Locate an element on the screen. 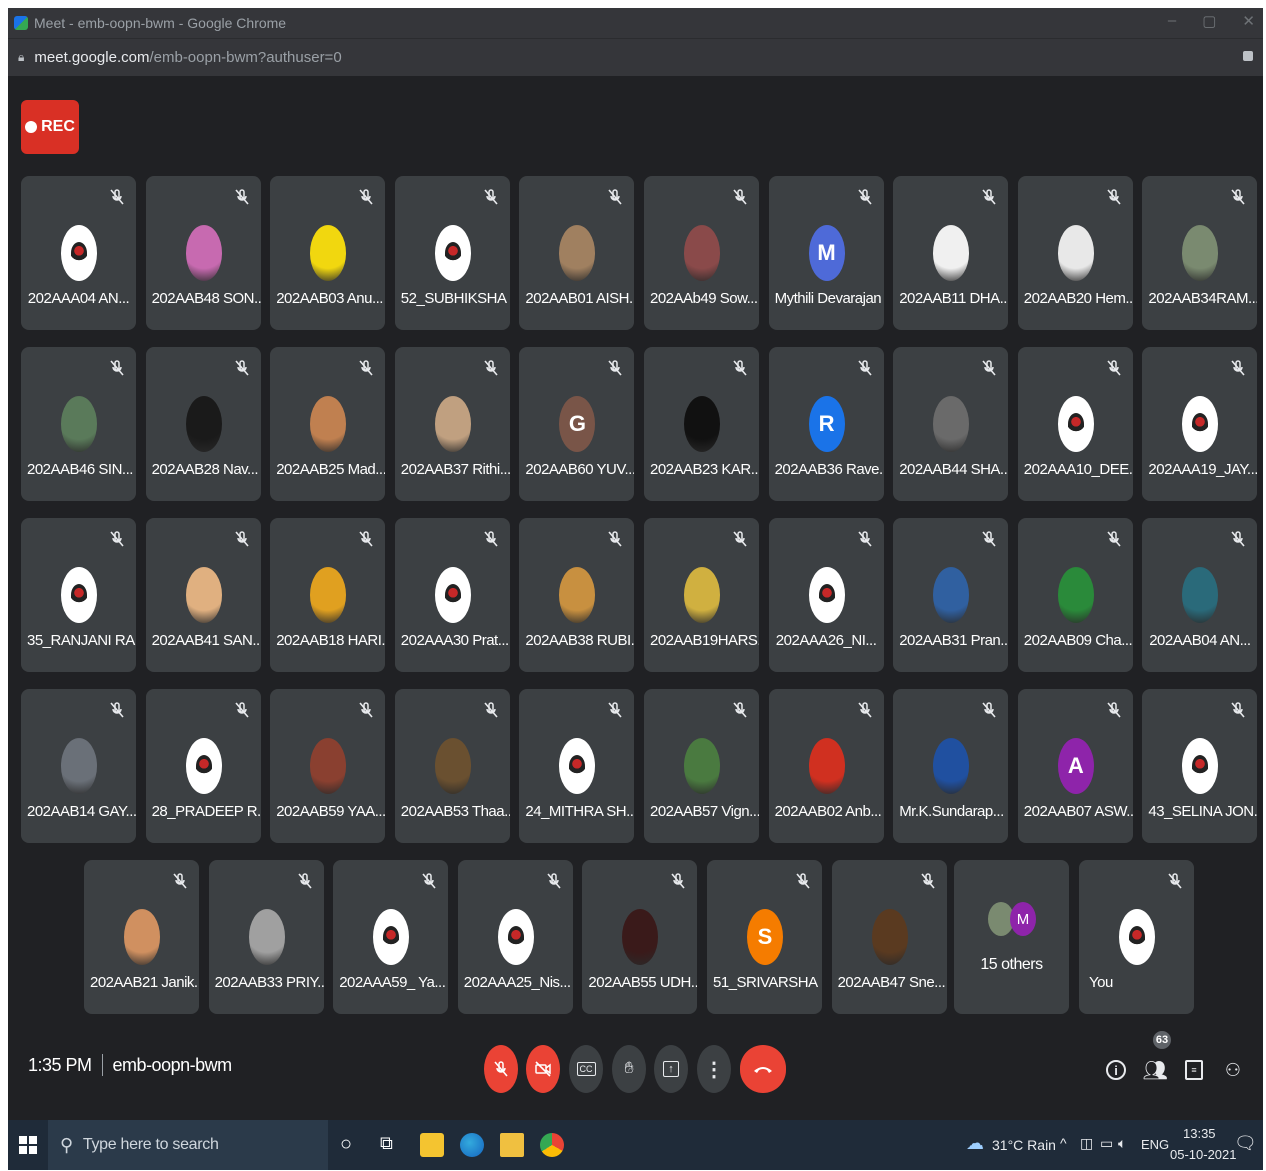 The image size is (1266, 1171). captions-button: CC is located at coordinates (586, 1069).